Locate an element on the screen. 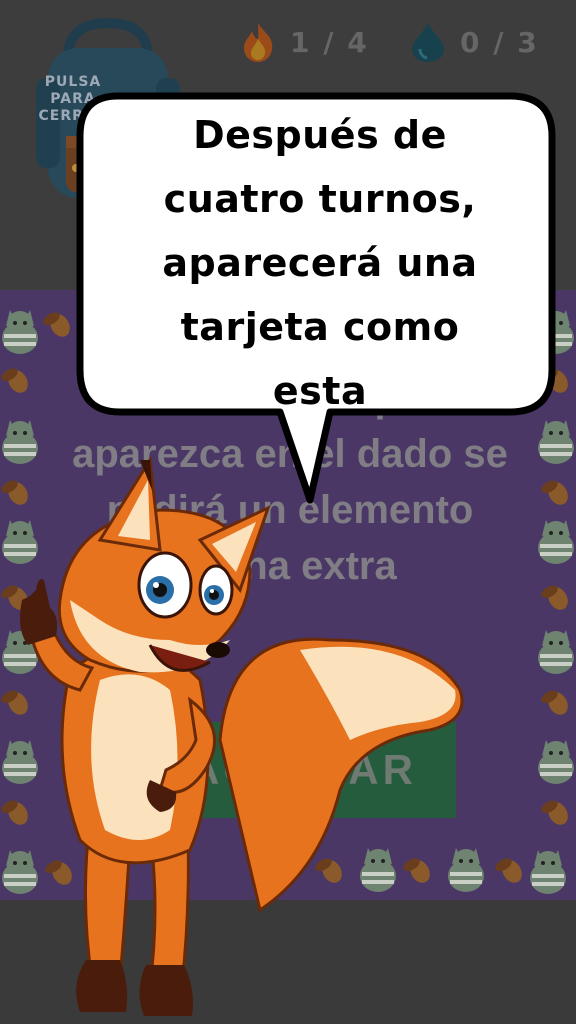 The width and height of the screenshot is (576, 1024). bubble-line-1: Después de is located at coordinates (320, 135).